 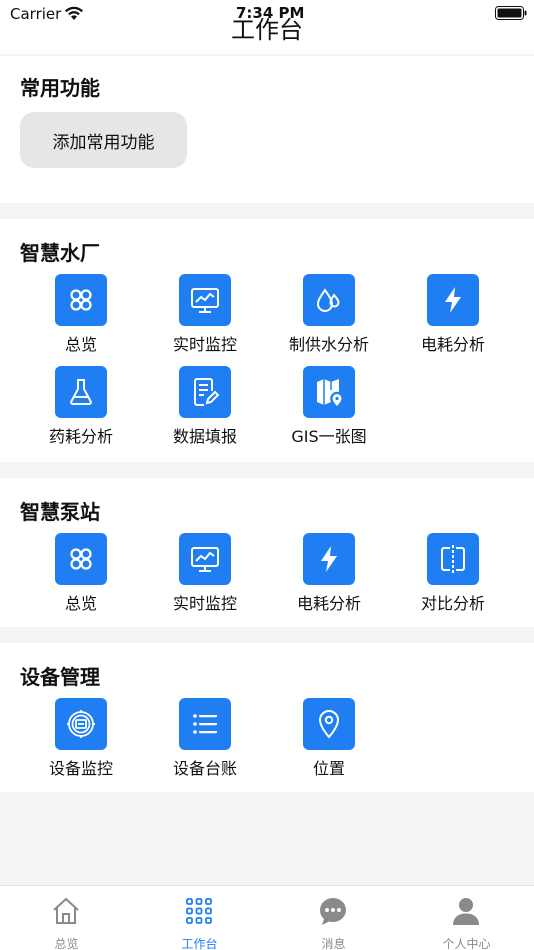 I want to click on flask-icon, so click(x=81, y=392).